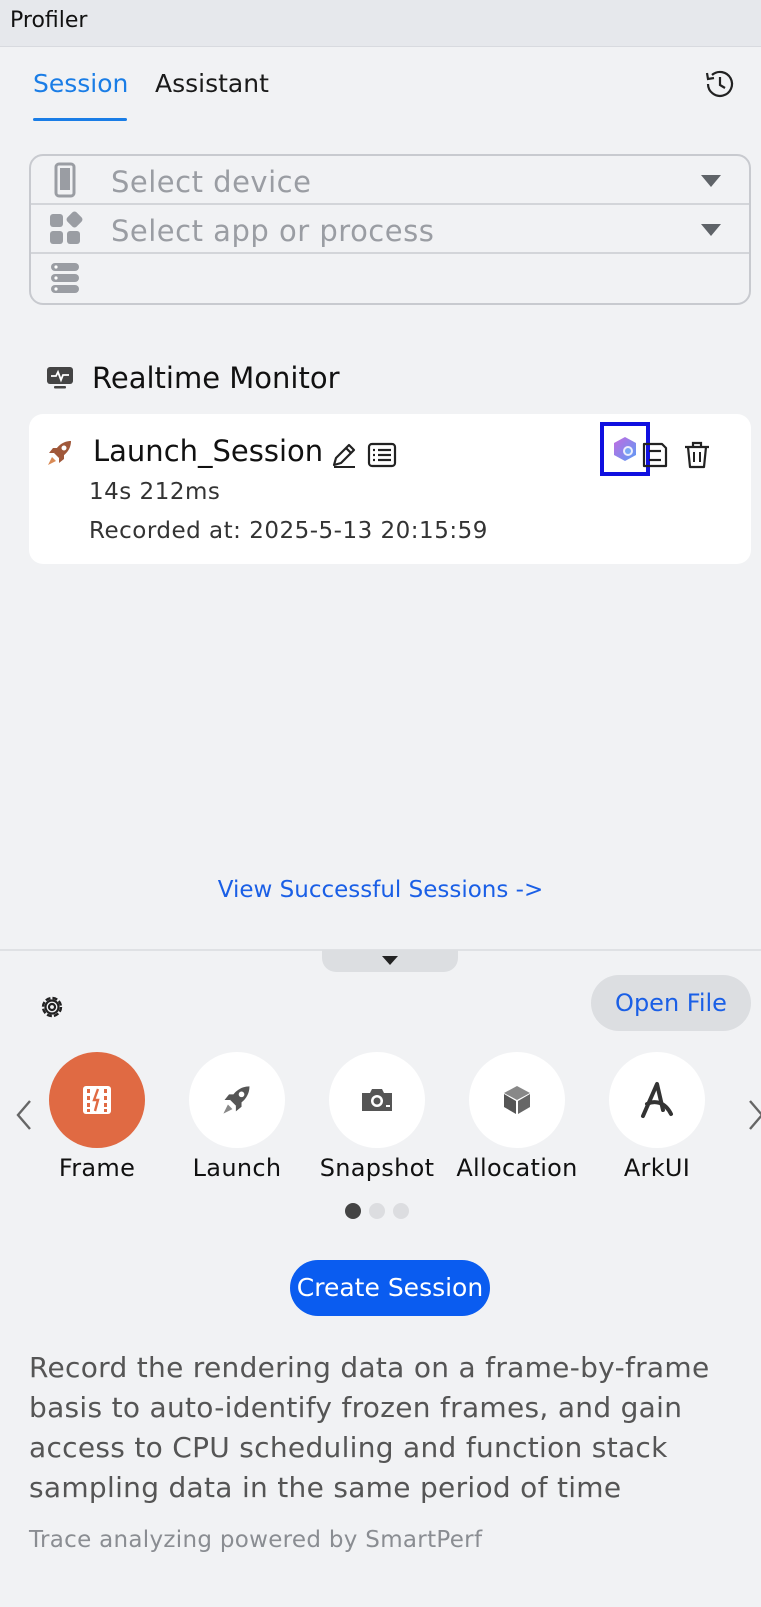 The width and height of the screenshot is (761, 1607). I want to click on ai-assistant-button, so click(625, 449).